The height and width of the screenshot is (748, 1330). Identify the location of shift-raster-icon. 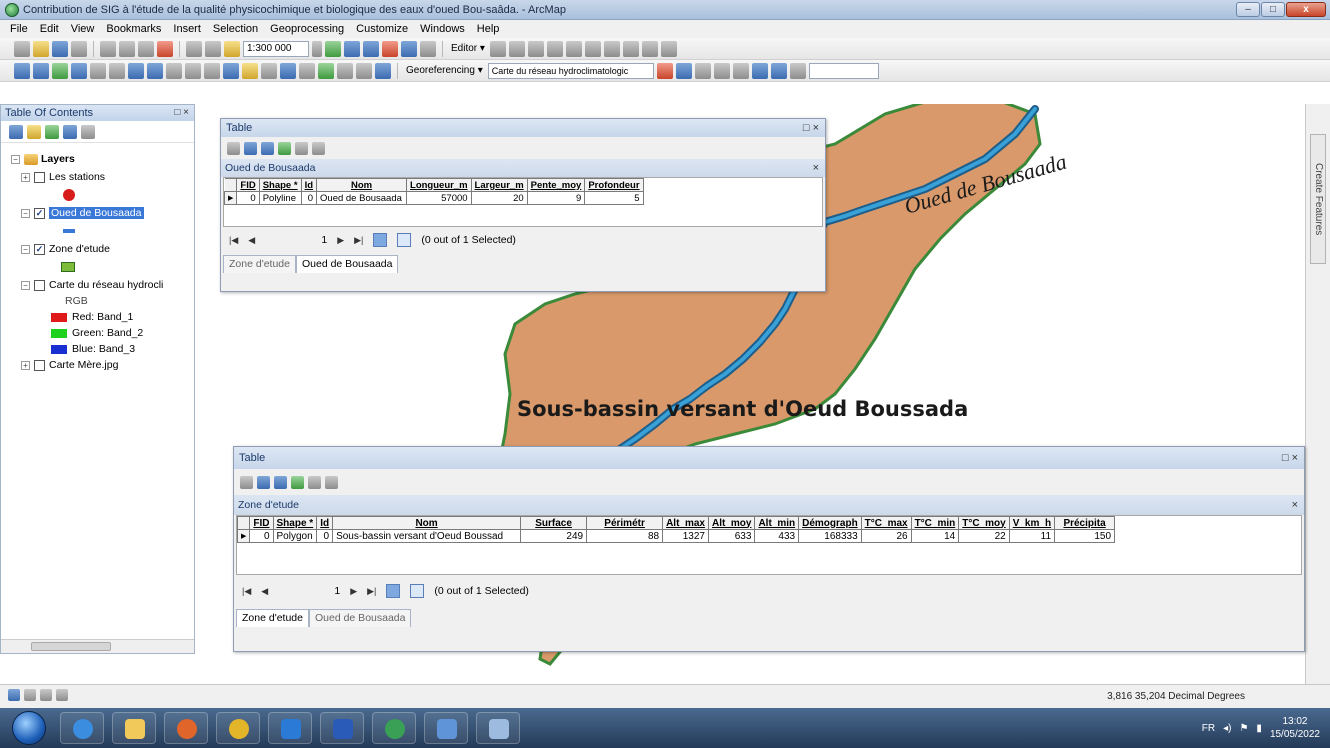
(702, 70).